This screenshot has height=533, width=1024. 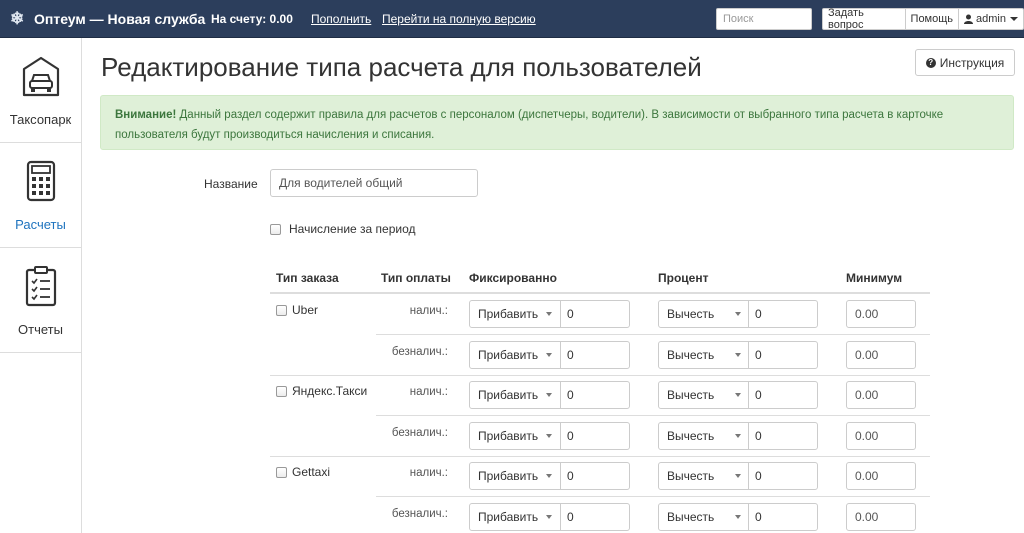 I want to click on header-minimum: Минимум, so click(x=874, y=278).